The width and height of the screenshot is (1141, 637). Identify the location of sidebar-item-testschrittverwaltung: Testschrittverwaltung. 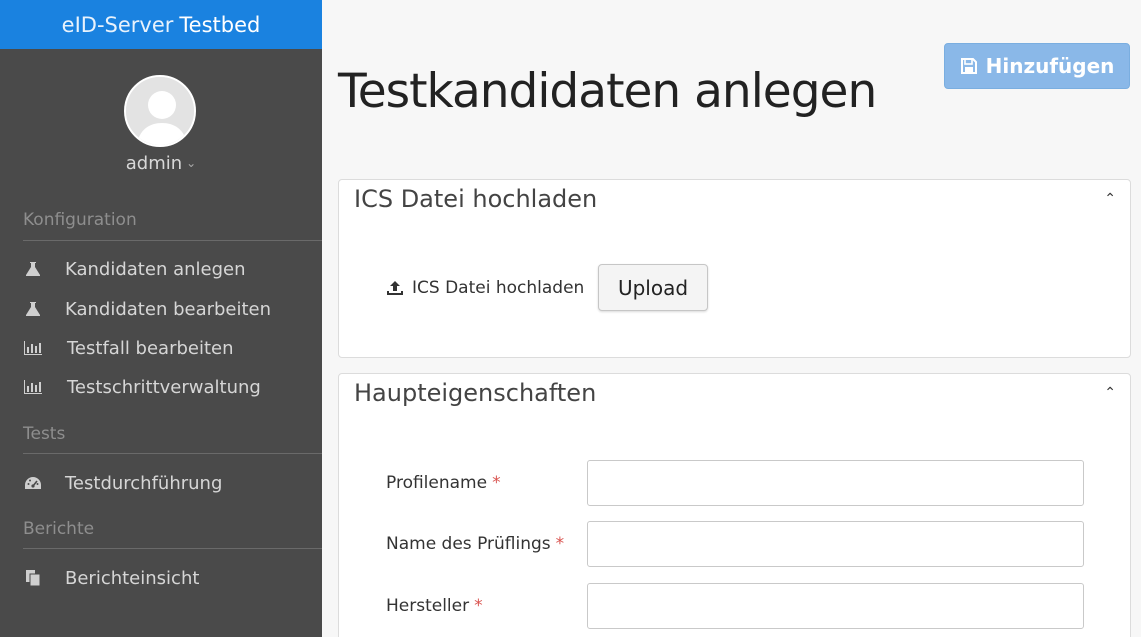
(142, 387).